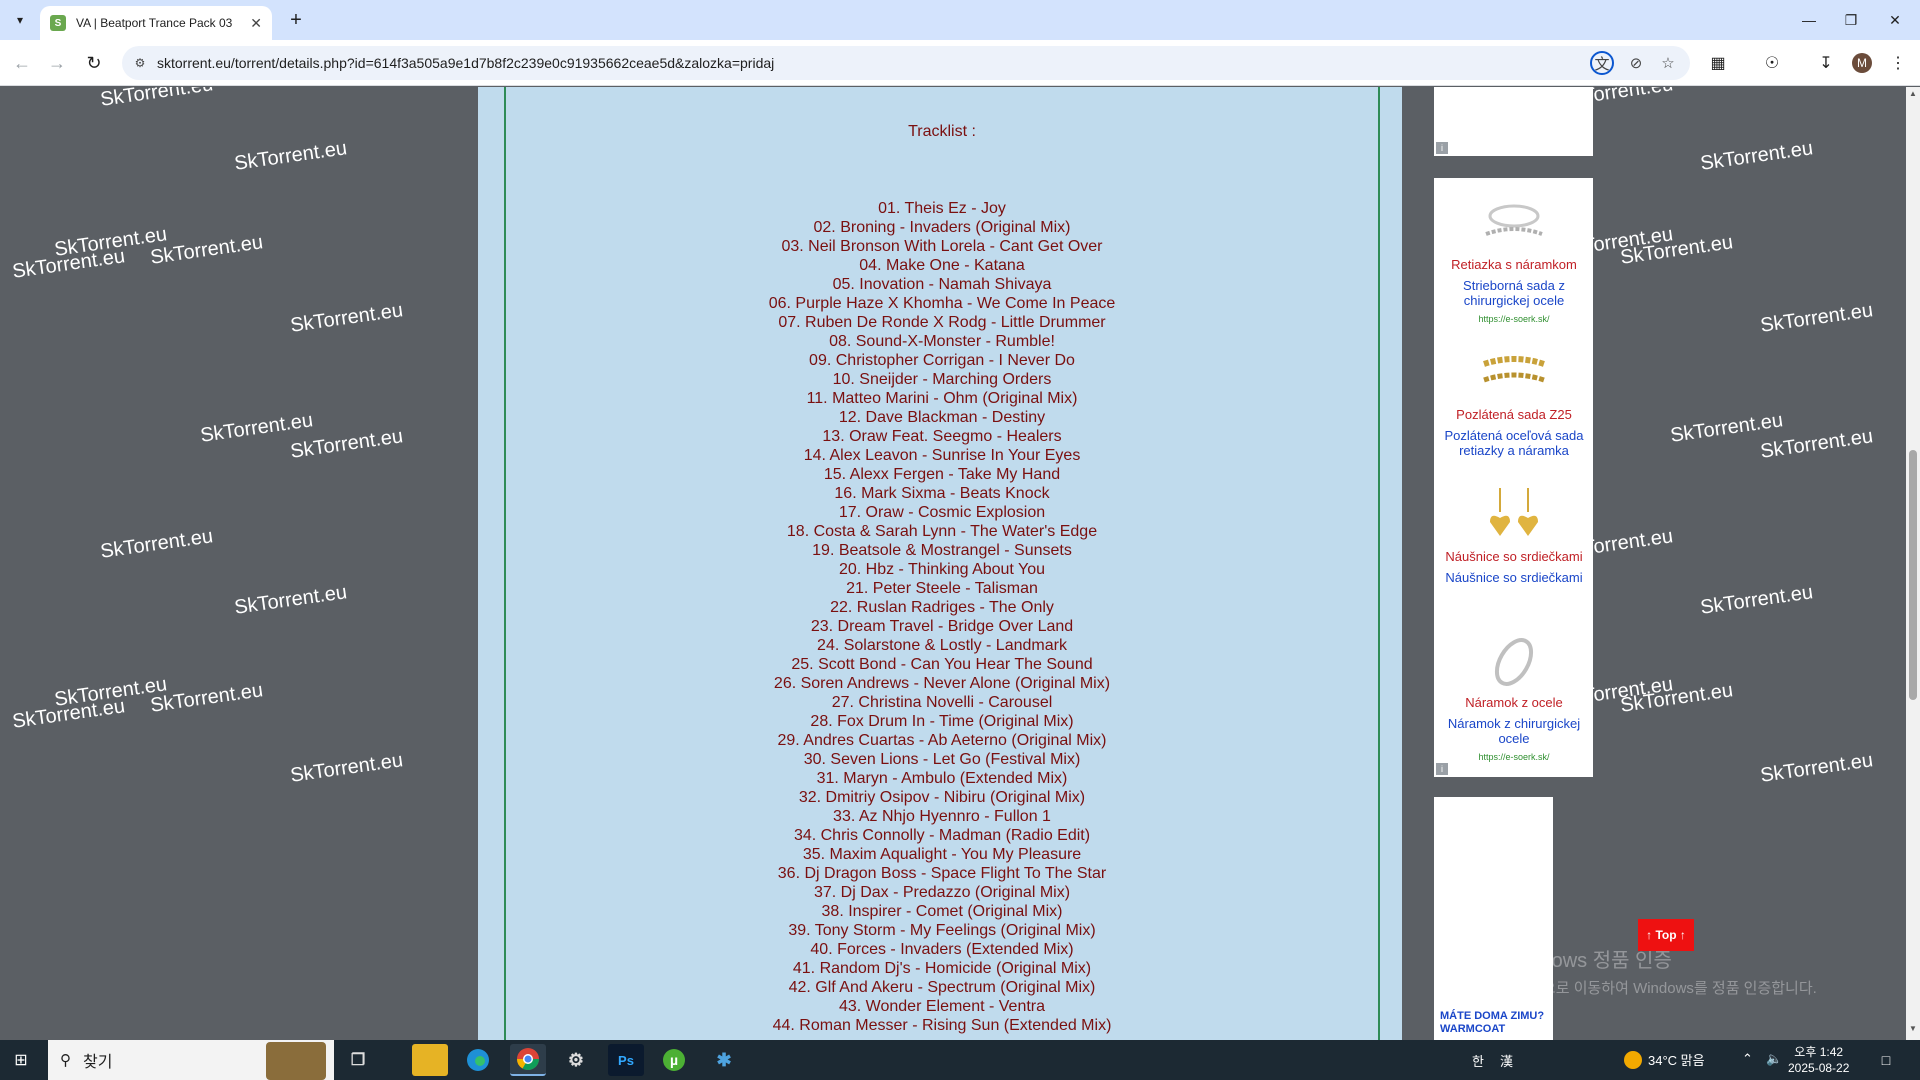 Image resolution: width=1920 pixels, height=1080 pixels. What do you see at coordinates (576, 1060) in the screenshot?
I see `app-4-icon: ⚙` at bounding box center [576, 1060].